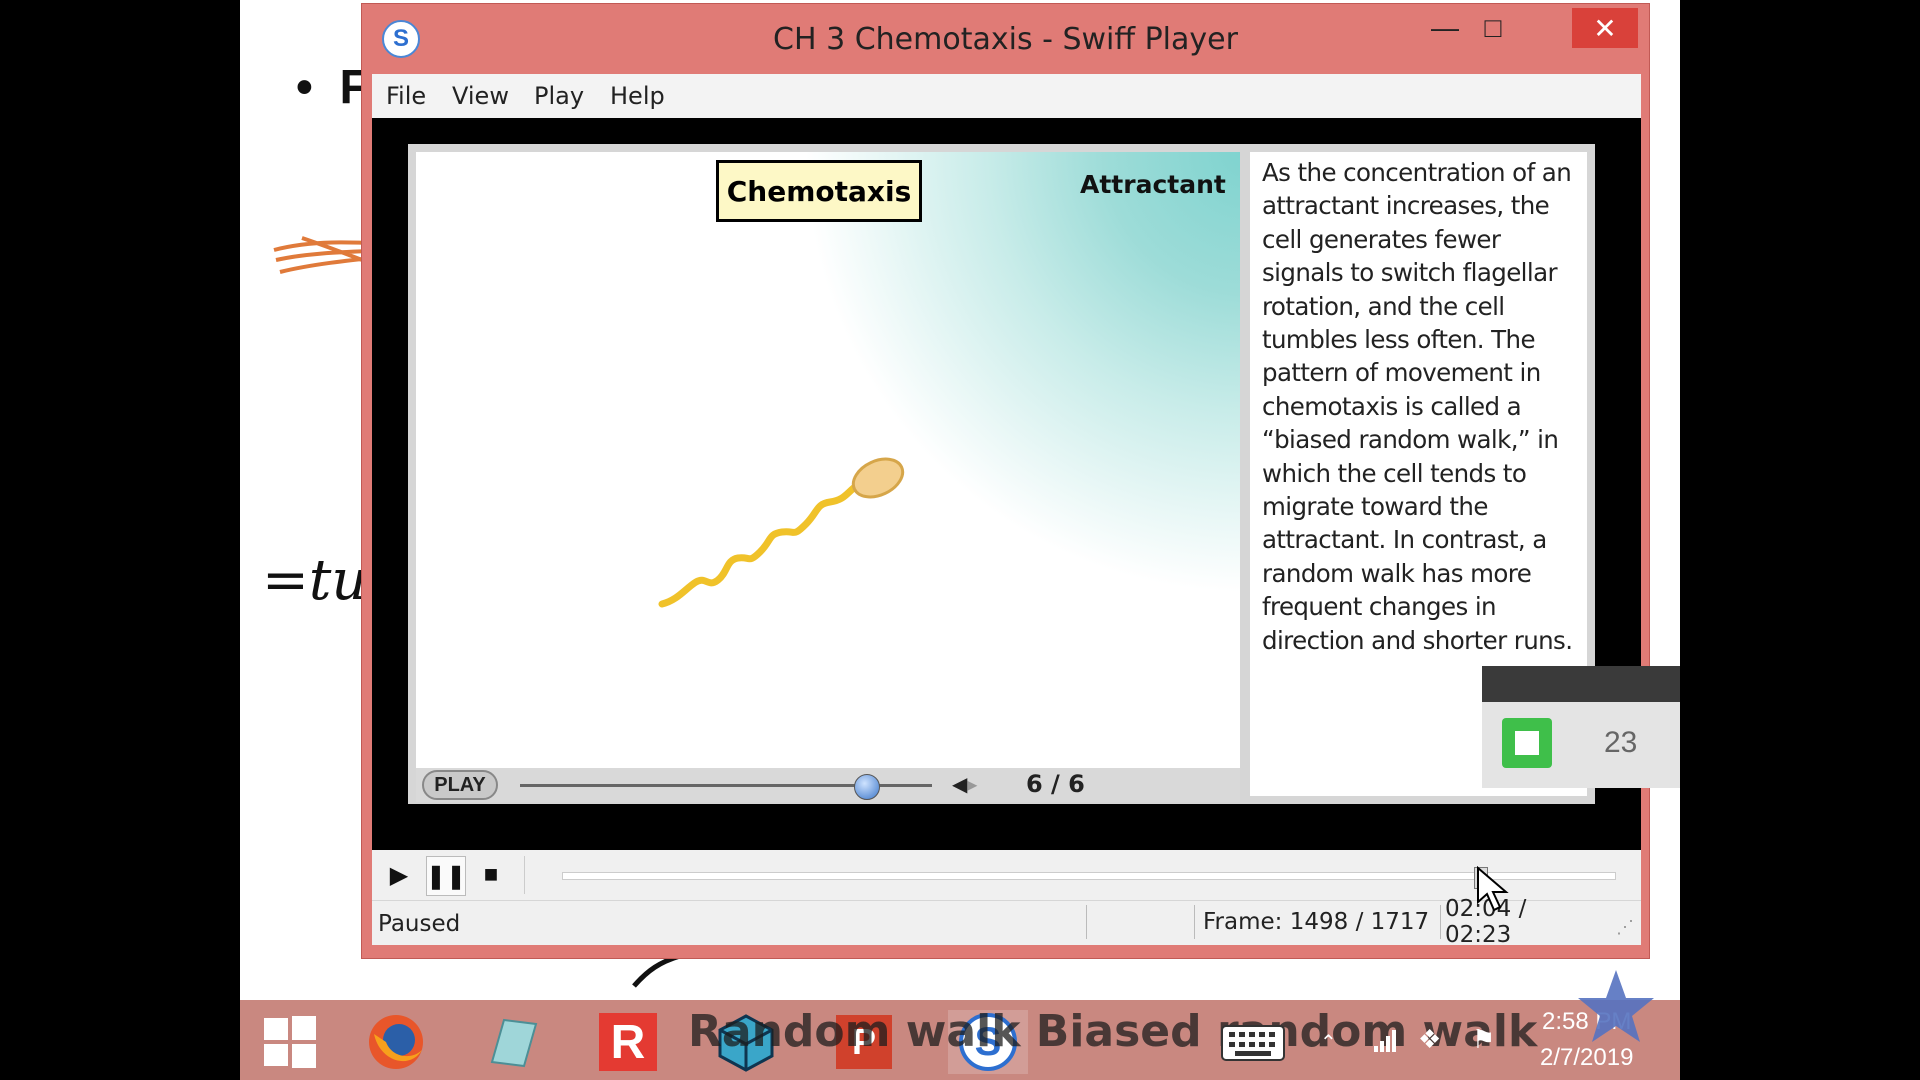 This screenshot has width=1920, height=1080. What do you see at coordinates (512, 1042) in the screenshot?
I see `notebook-app-icon` at bounding box center [512, 1042].